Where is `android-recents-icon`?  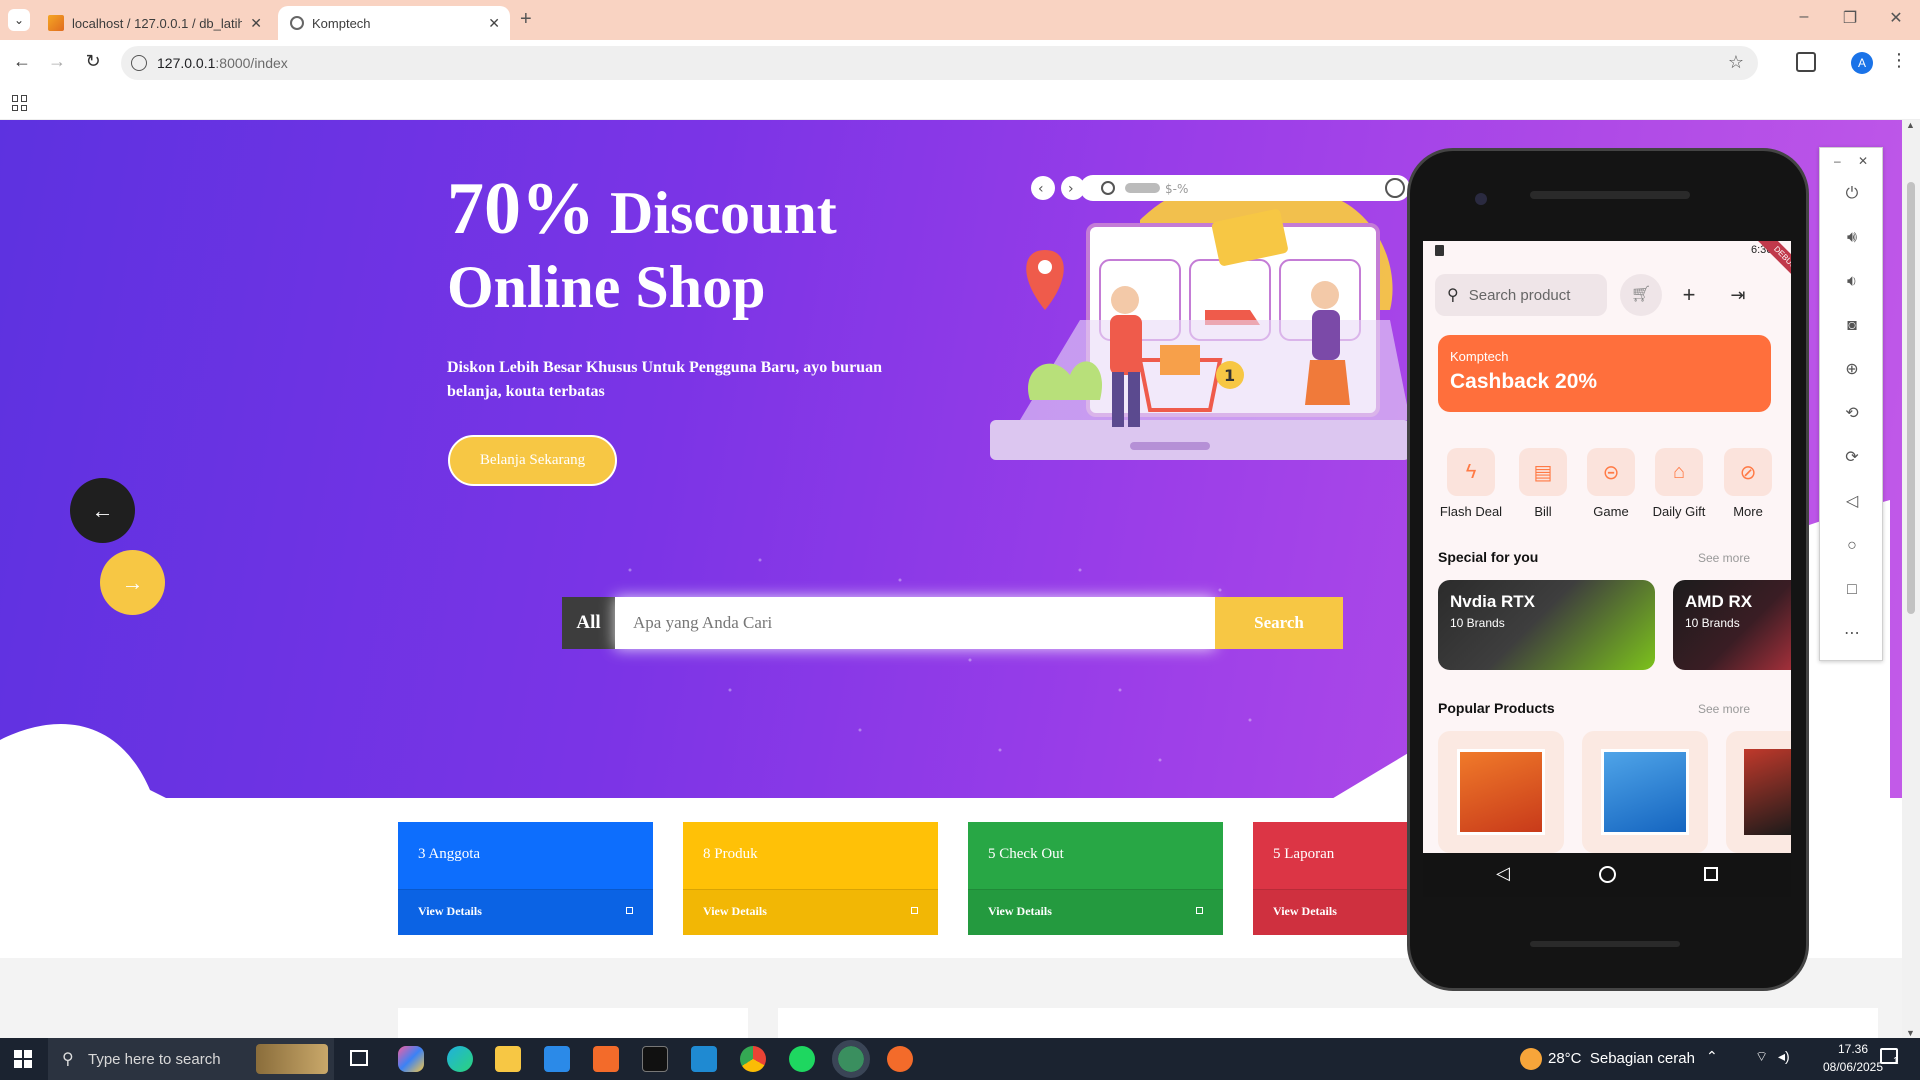 android-recents-icon is located at coordinates (1711, 874).